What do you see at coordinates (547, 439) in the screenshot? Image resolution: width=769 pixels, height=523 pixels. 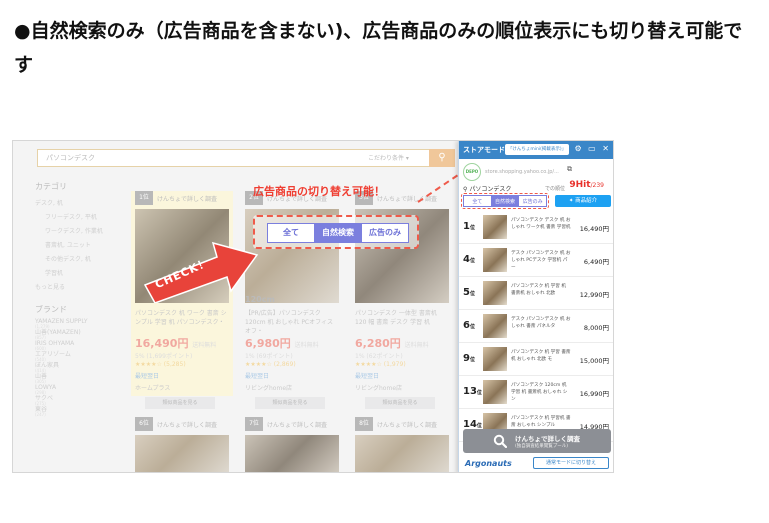 I see `detail-research-label: けんちょで詳しく調査` at bounding box center [547, 439].